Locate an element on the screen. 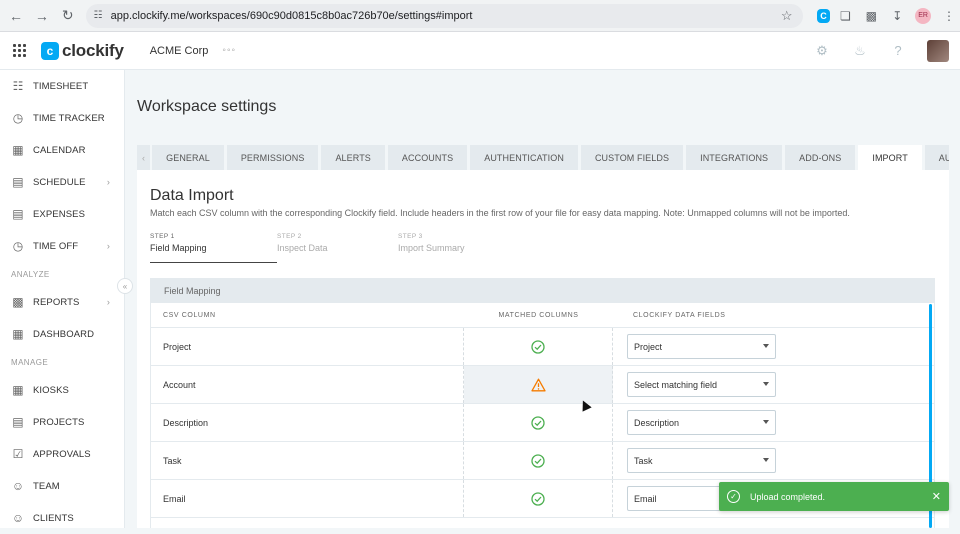 This screenshot has width=960, height=534. sidebar-item-label: KIOSKS is located at coordinates (51, 390).